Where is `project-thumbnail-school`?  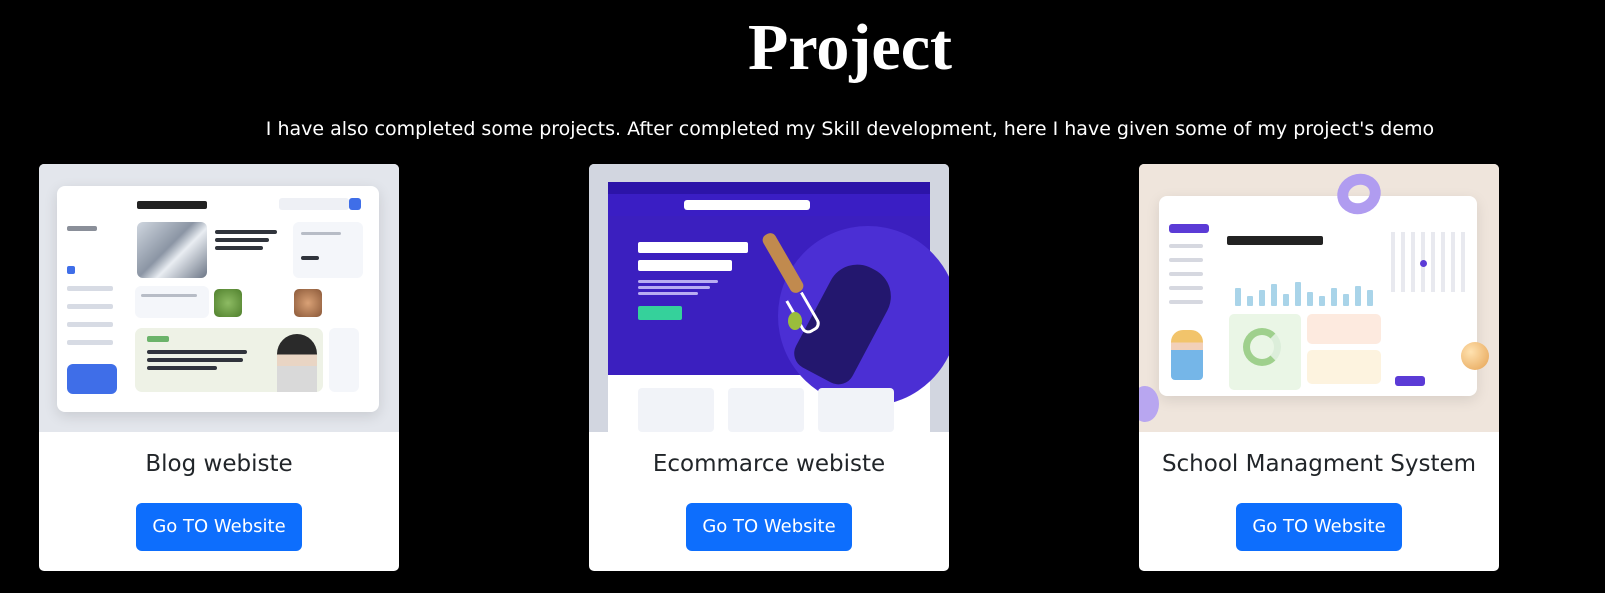 project-thumbnail-school is located at coordinates (1319, 298).